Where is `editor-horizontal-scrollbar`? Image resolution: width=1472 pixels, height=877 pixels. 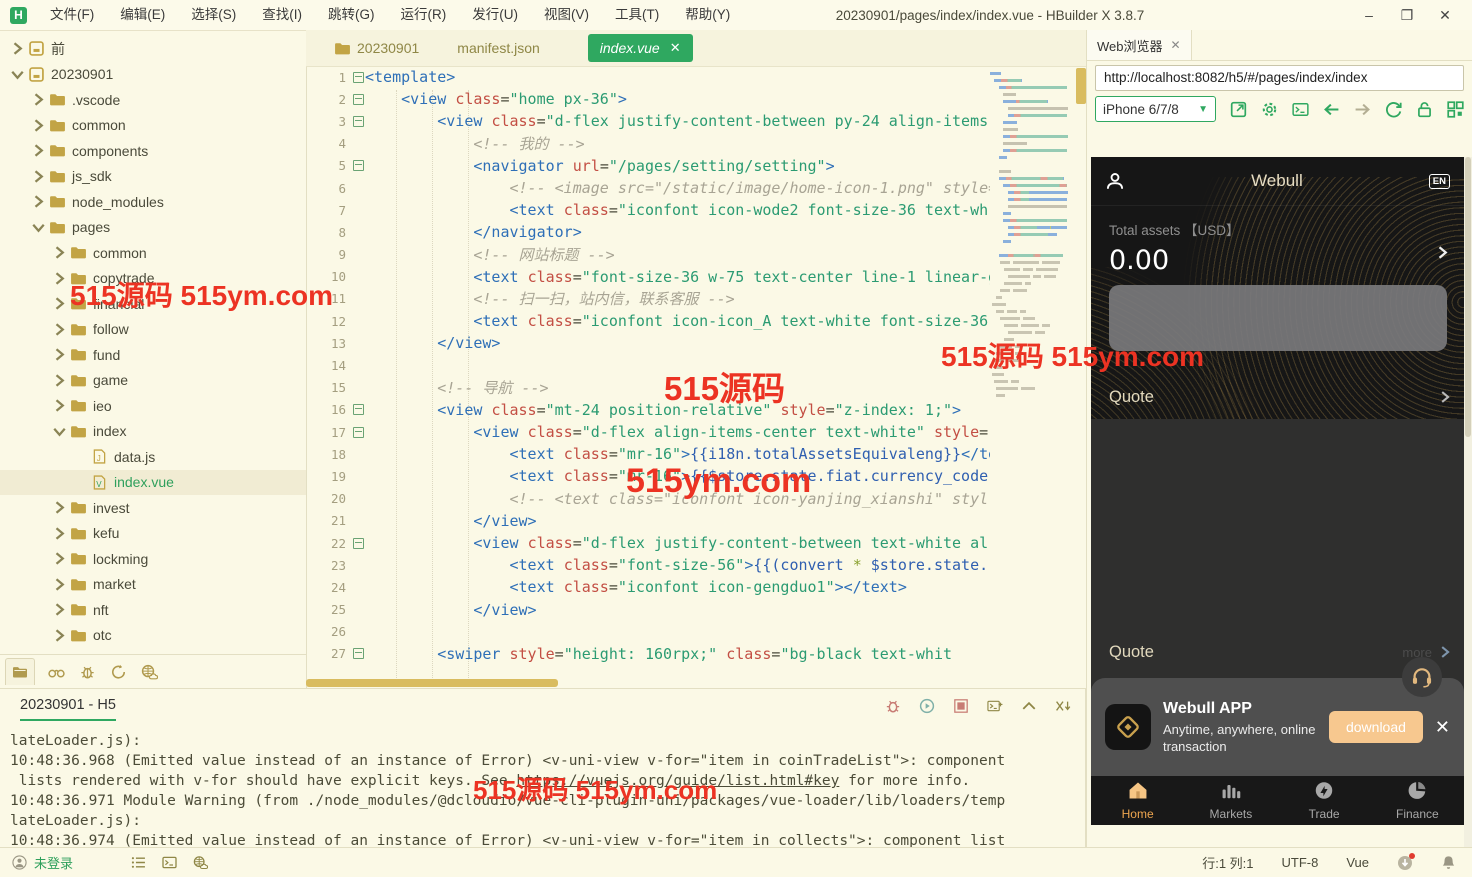
editor-horizontal-scrollbar is located at coordinates (648, 683).